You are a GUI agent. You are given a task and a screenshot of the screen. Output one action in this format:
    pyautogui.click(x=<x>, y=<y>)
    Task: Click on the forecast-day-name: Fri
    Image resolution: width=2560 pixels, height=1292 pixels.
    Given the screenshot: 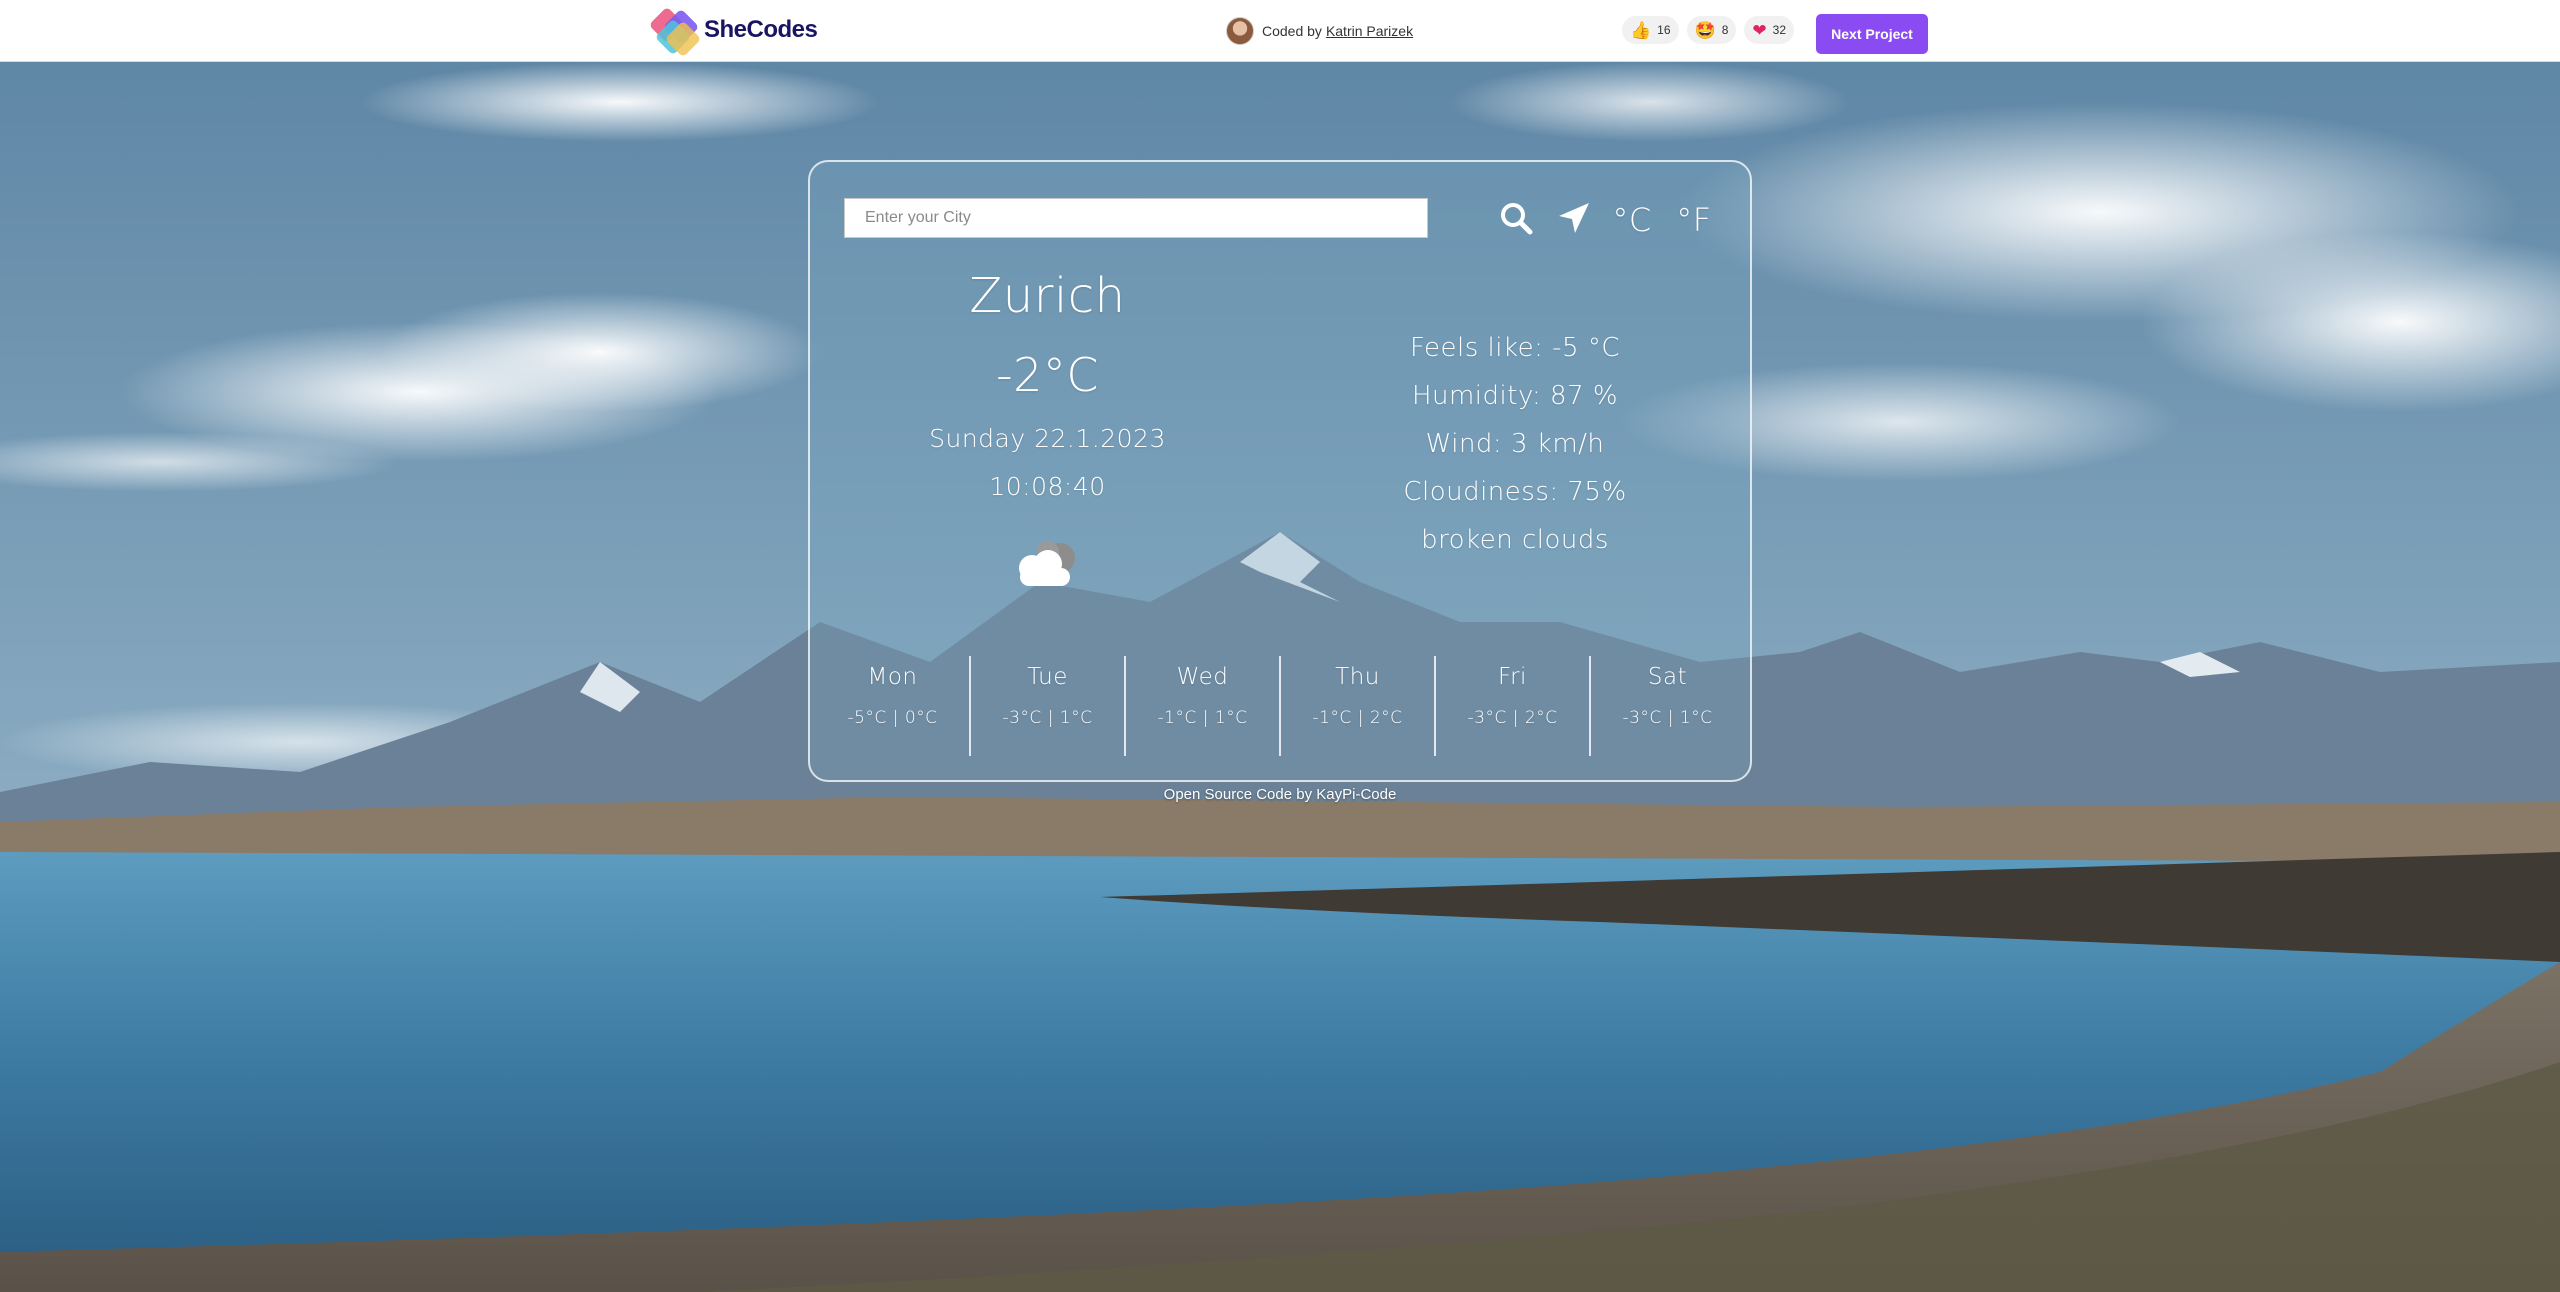 What is the action you would take?
    pyautogui.click(x=1512, y=677)
    